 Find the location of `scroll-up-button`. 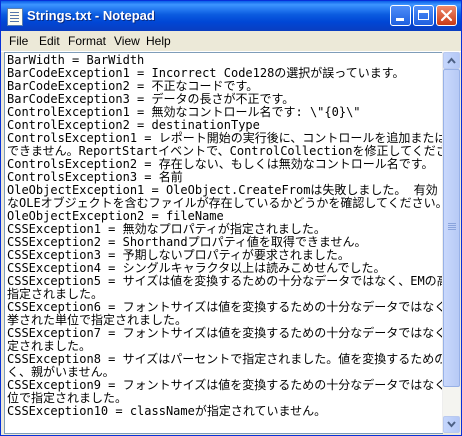

scroll-up-button is located at coordinates (451, 60).